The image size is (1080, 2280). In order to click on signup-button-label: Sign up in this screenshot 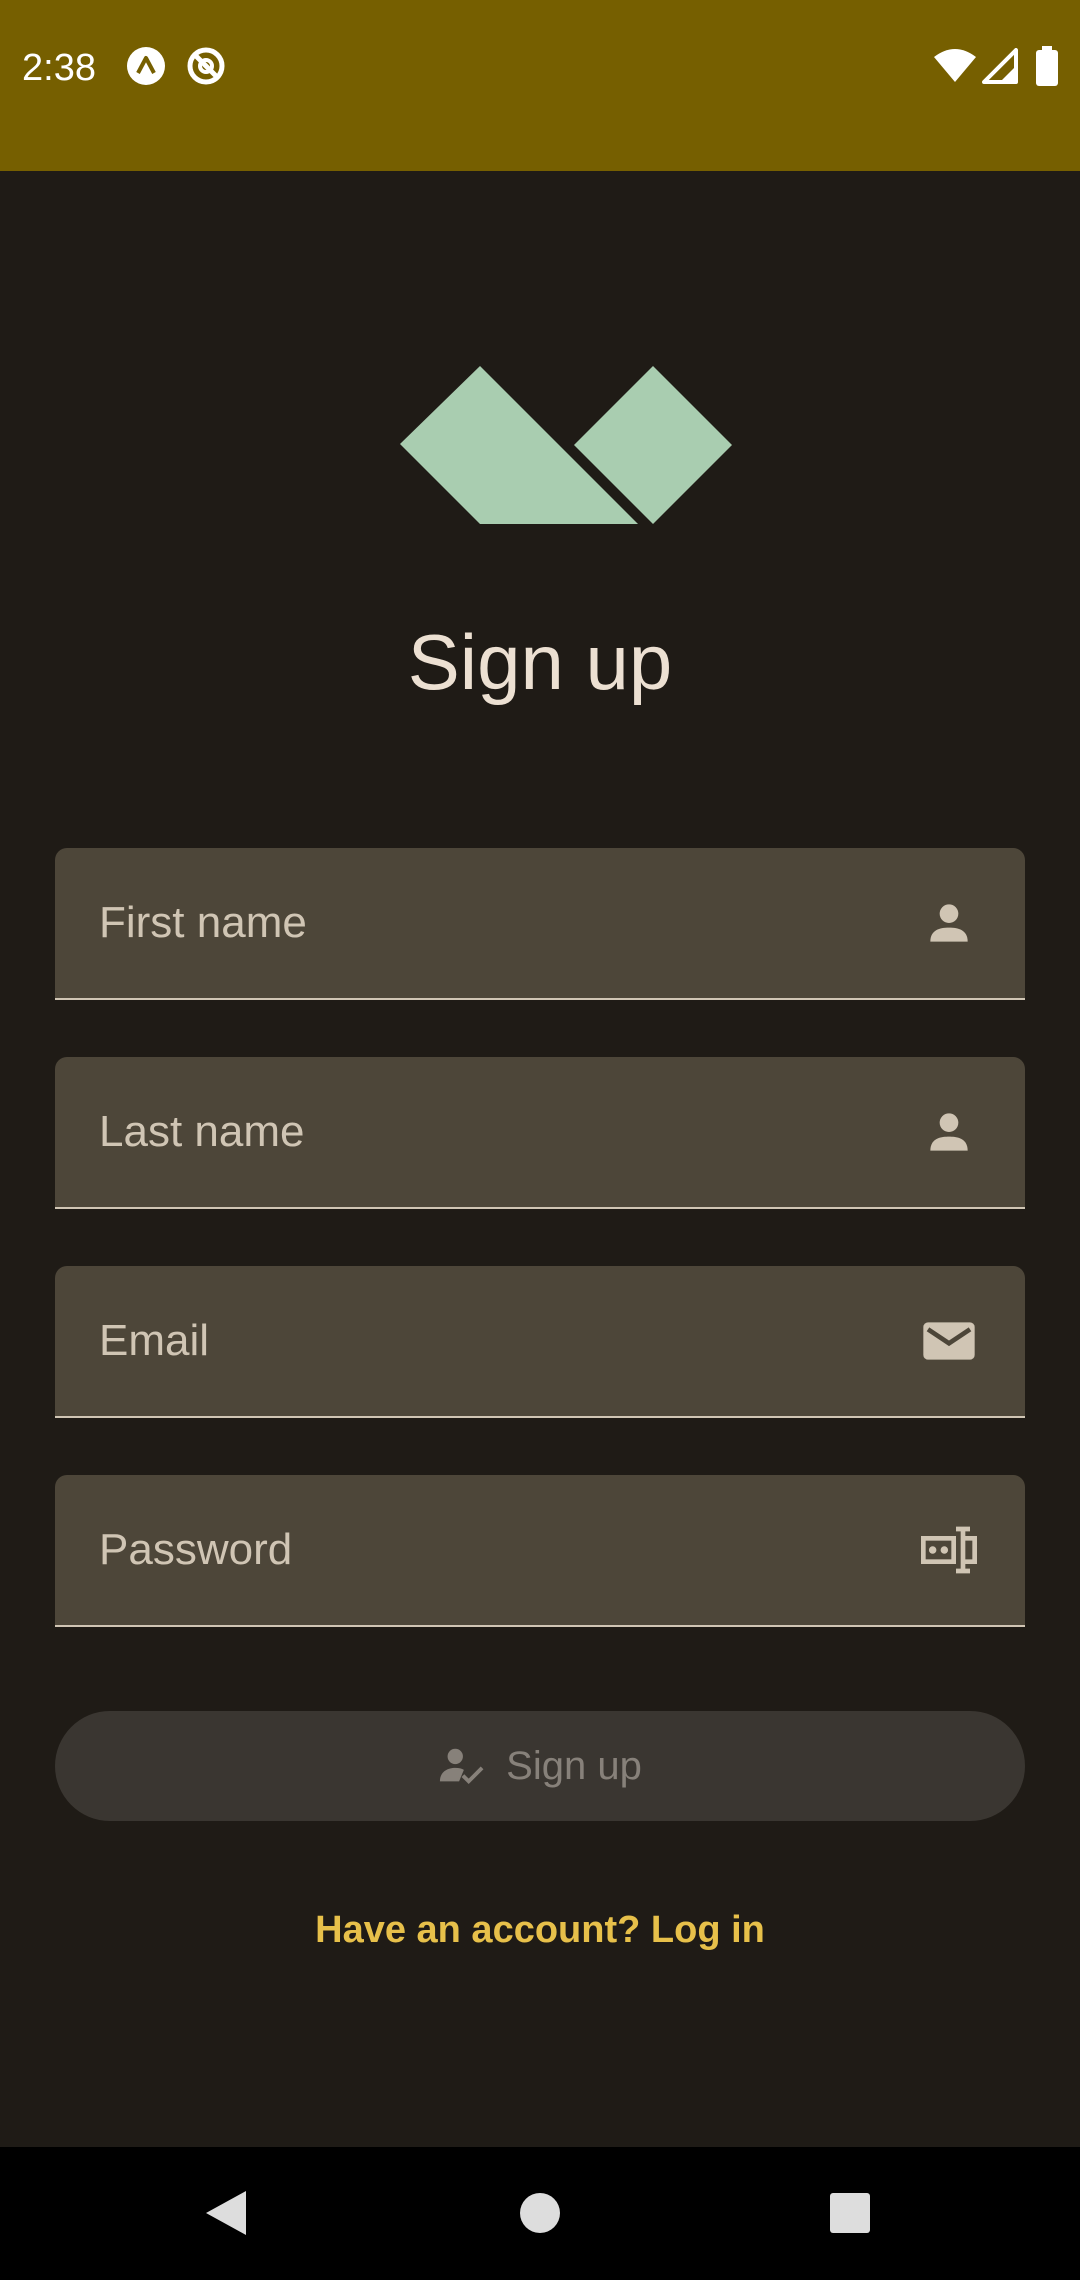, I will do `click(574, 1765)`.